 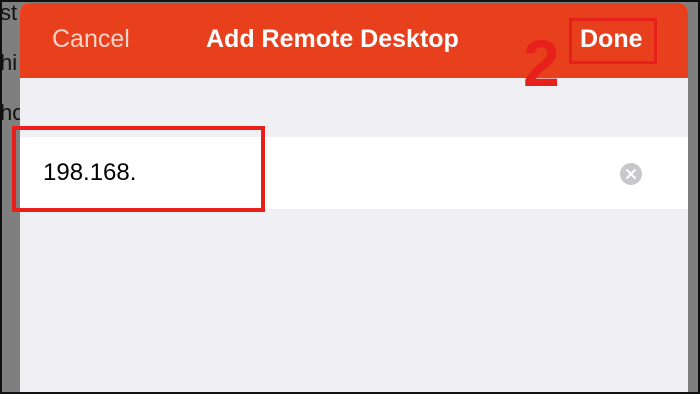 What do you see at coordinates (541, 63) in the screenshot?
I see `step-number-label: 2` at bounding box center [541, 63].